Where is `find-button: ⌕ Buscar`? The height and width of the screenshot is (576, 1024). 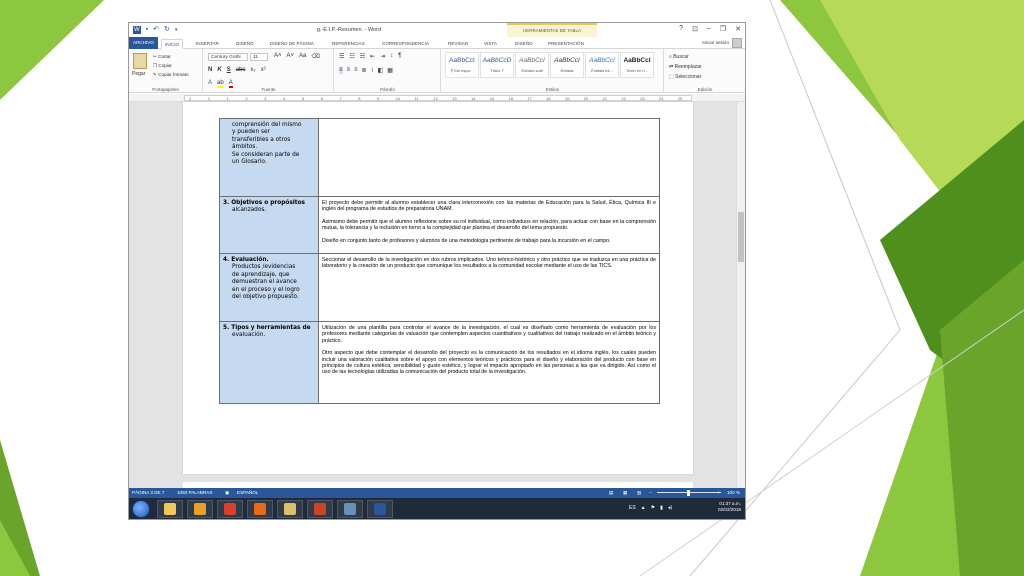 find-button: ⌕ Buscar is located at coordinates (685, 57).